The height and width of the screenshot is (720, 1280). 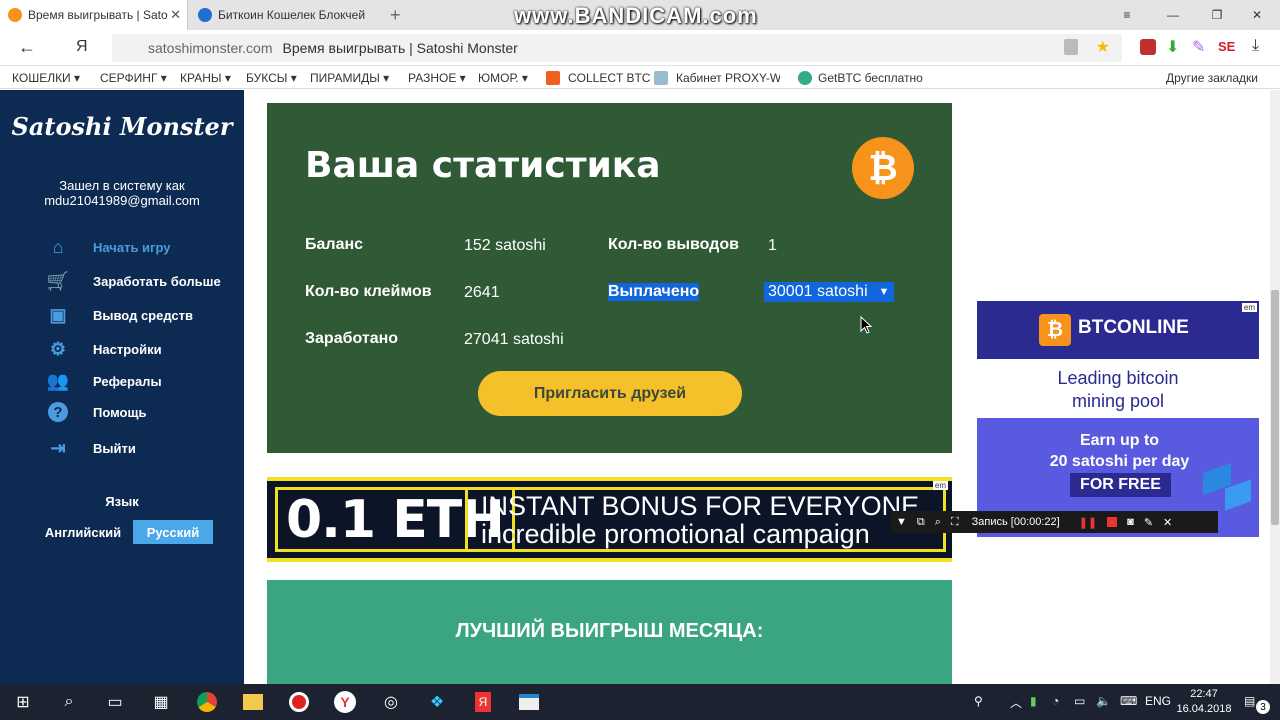 What do you see at coordinates (1119, 461) in the screenshot?
I see `ad-earn-line2: 20 satoshi per day` at bounding box center [1119, 461].